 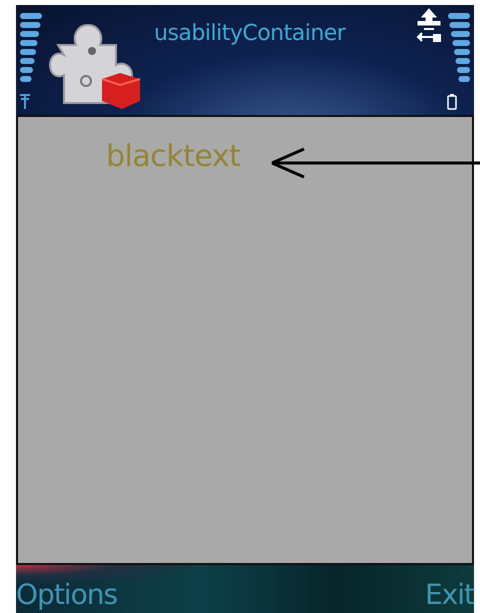 What do you see at coordinates (452, 102) in the screenshot?
I see `battery-icon` at bounding box center [452, 102].